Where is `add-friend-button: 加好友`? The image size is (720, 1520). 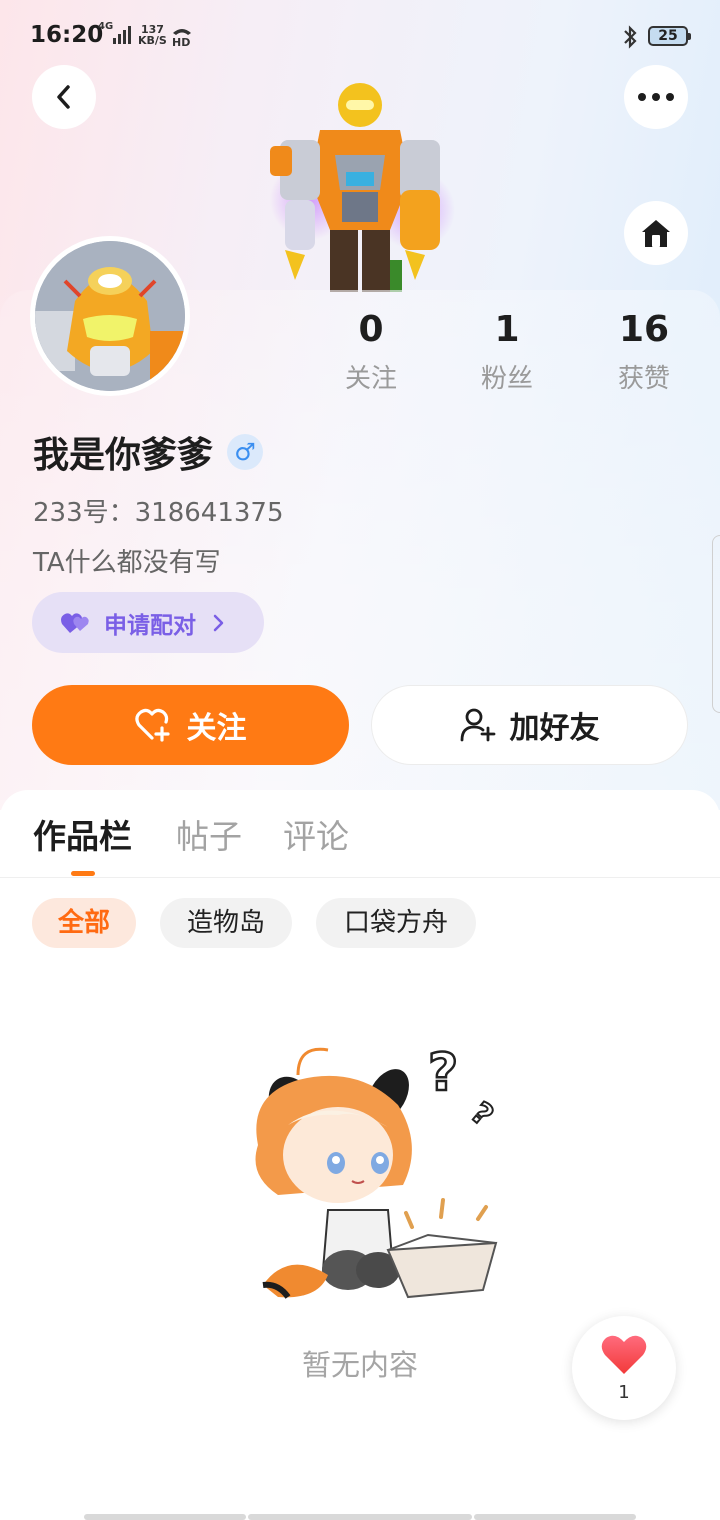
add-friend-button: 加好友 is located at coordinates (529, 725).